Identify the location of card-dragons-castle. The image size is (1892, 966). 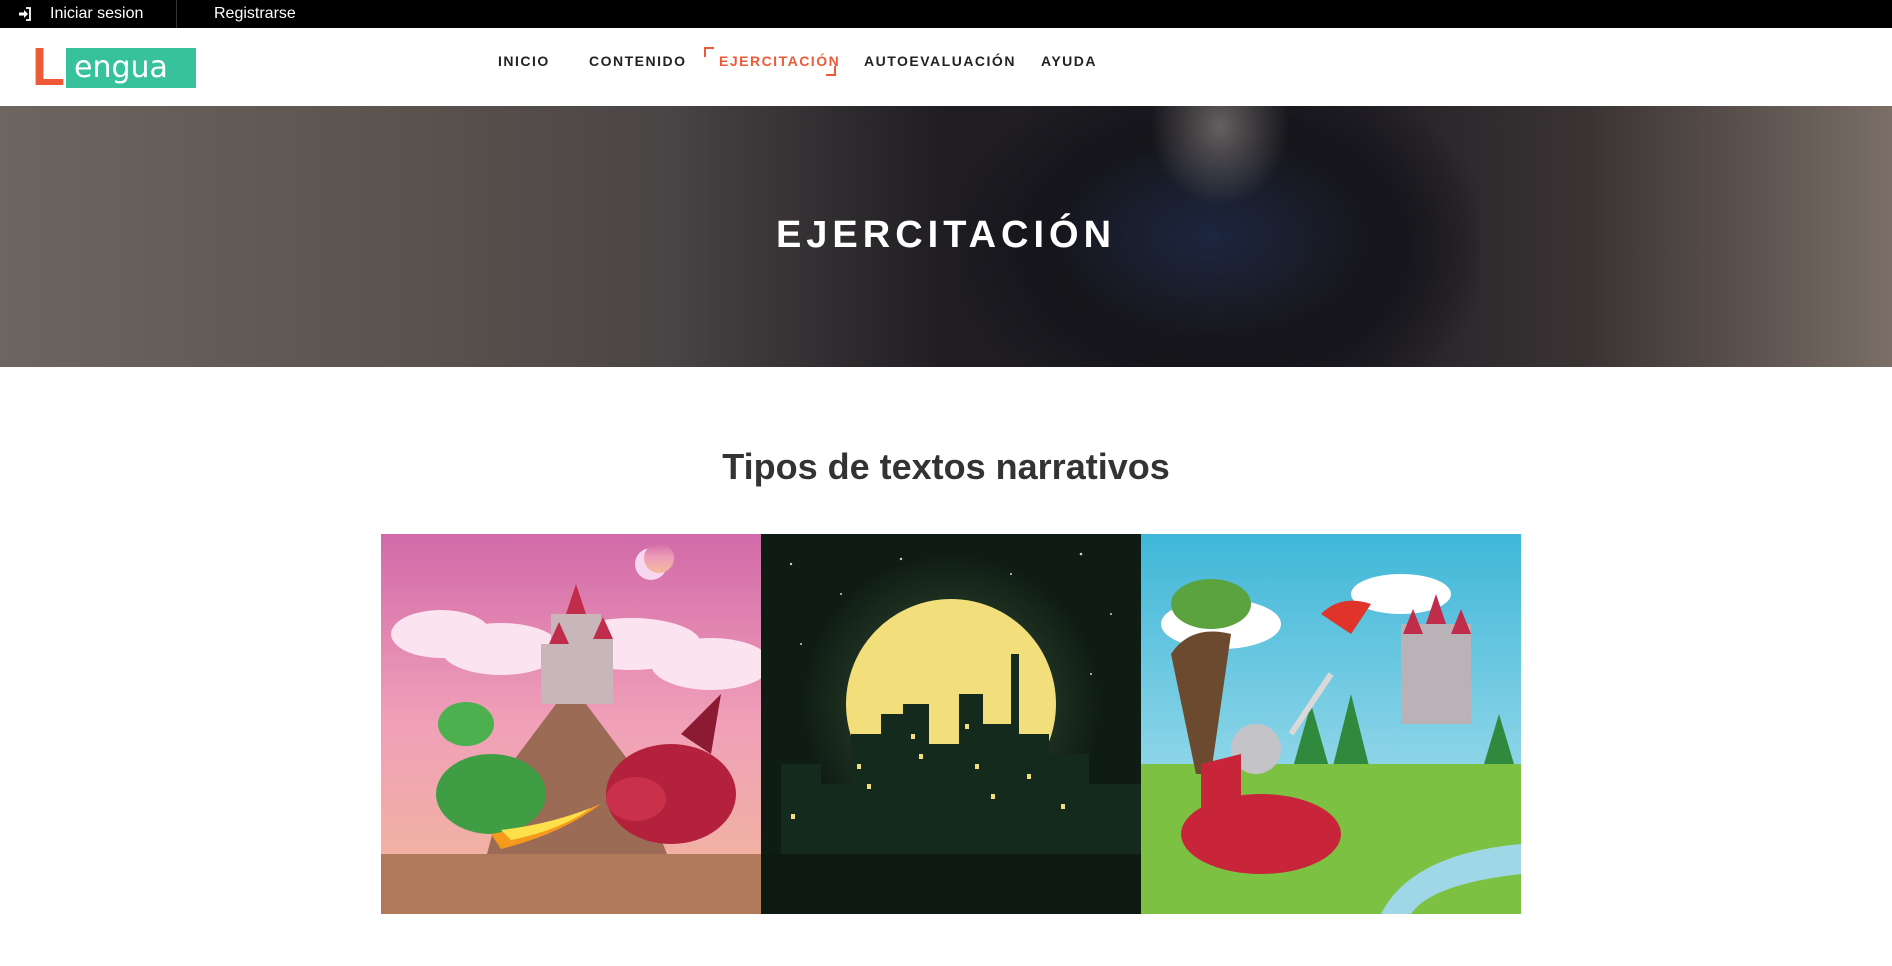
(571, 724).